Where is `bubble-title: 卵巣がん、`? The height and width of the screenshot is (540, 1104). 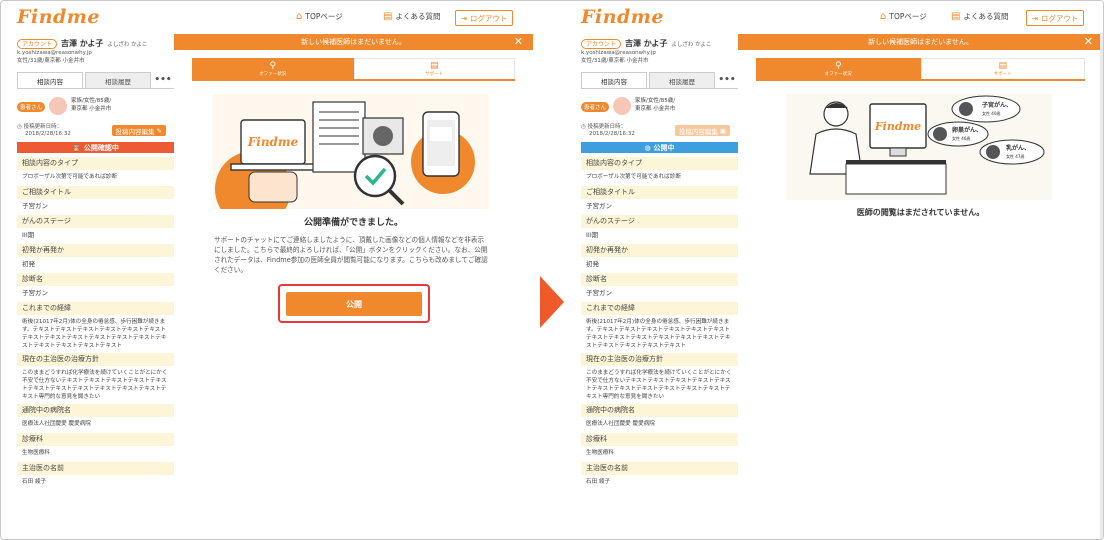 bubble-title: 卵巣がん、 is located at coordinates (967, 130).